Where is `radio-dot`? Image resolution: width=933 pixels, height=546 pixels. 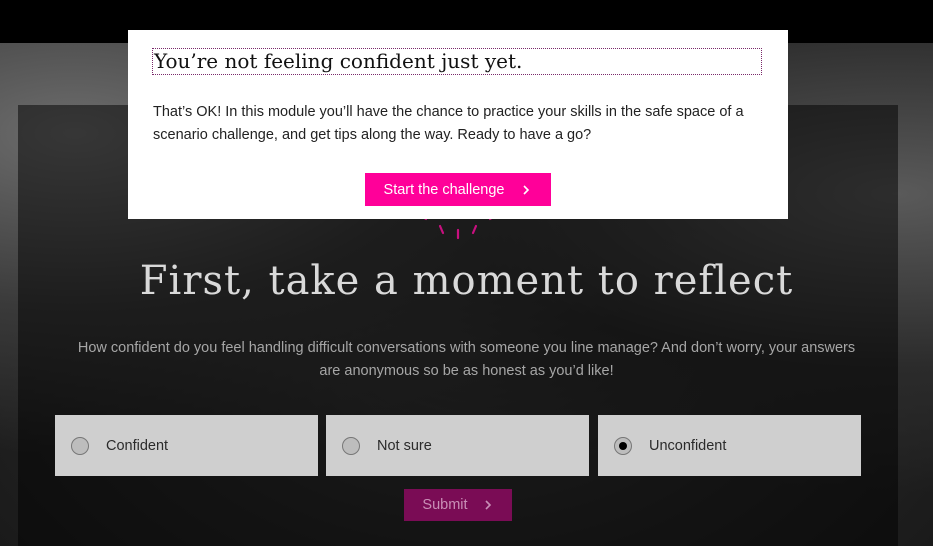
radio-dot is located at coordinates (623, 445).